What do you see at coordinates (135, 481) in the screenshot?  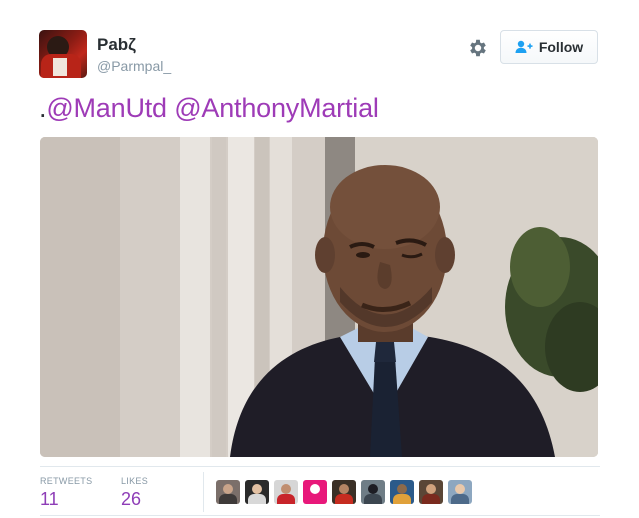 I see `likes-label: LIKES` at bounding box center [135, 481].